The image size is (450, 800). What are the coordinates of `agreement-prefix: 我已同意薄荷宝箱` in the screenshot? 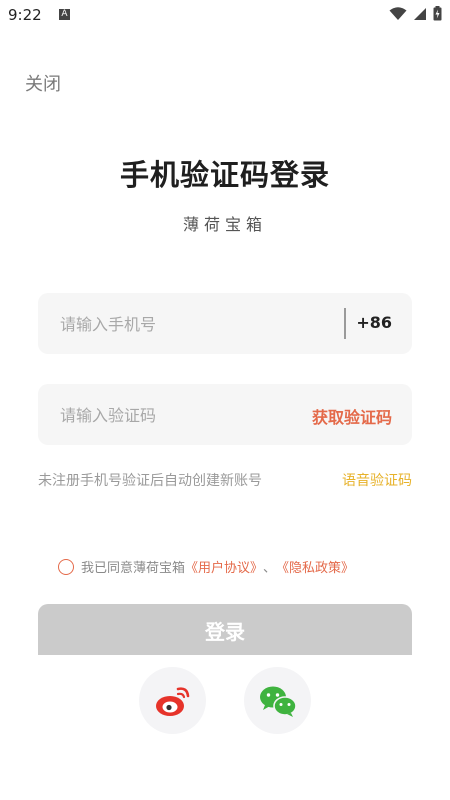 It's located at (133, 568).